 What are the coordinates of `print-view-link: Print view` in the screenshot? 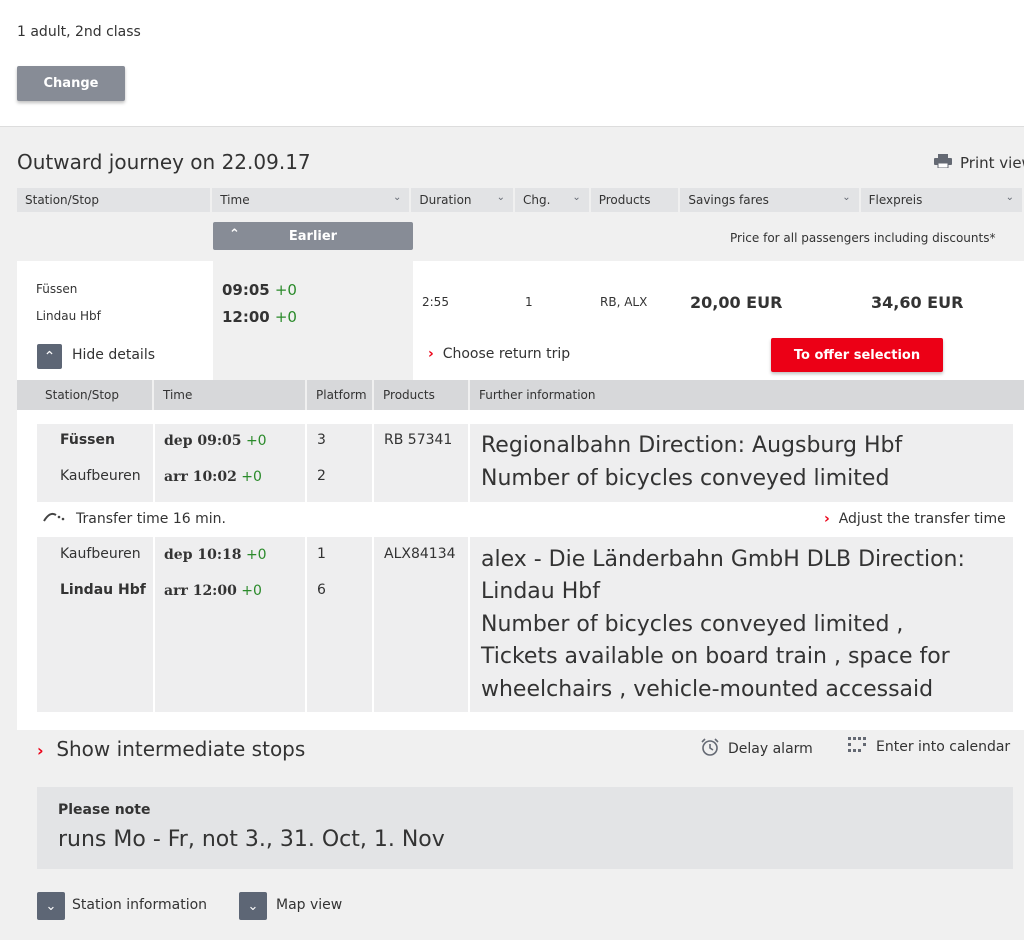 It's located at (979, 163).